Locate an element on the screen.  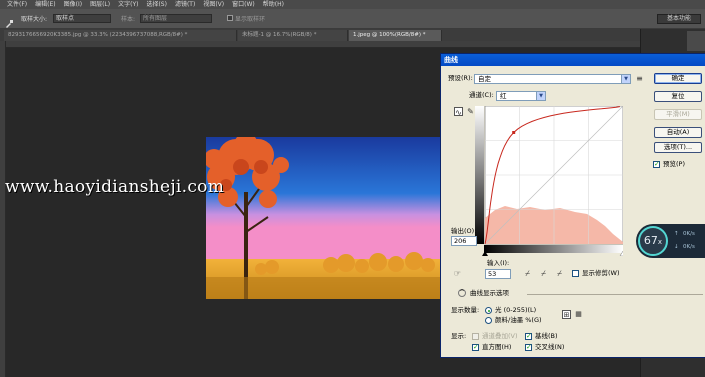
baseline-checkbox is located at coordinates (528, 336).